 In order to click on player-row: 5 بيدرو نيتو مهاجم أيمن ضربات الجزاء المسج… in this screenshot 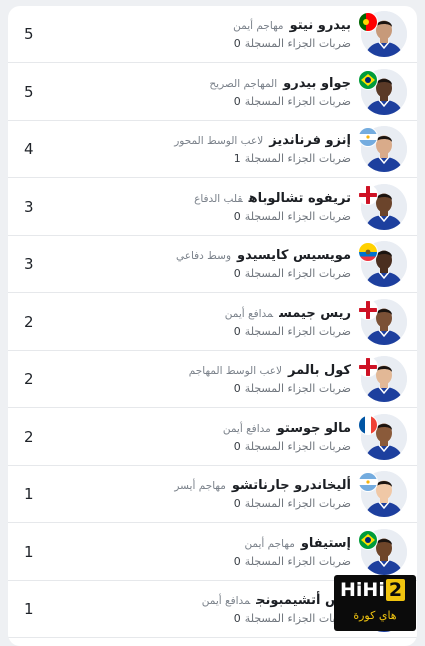, I will do `click(212, 34)`.